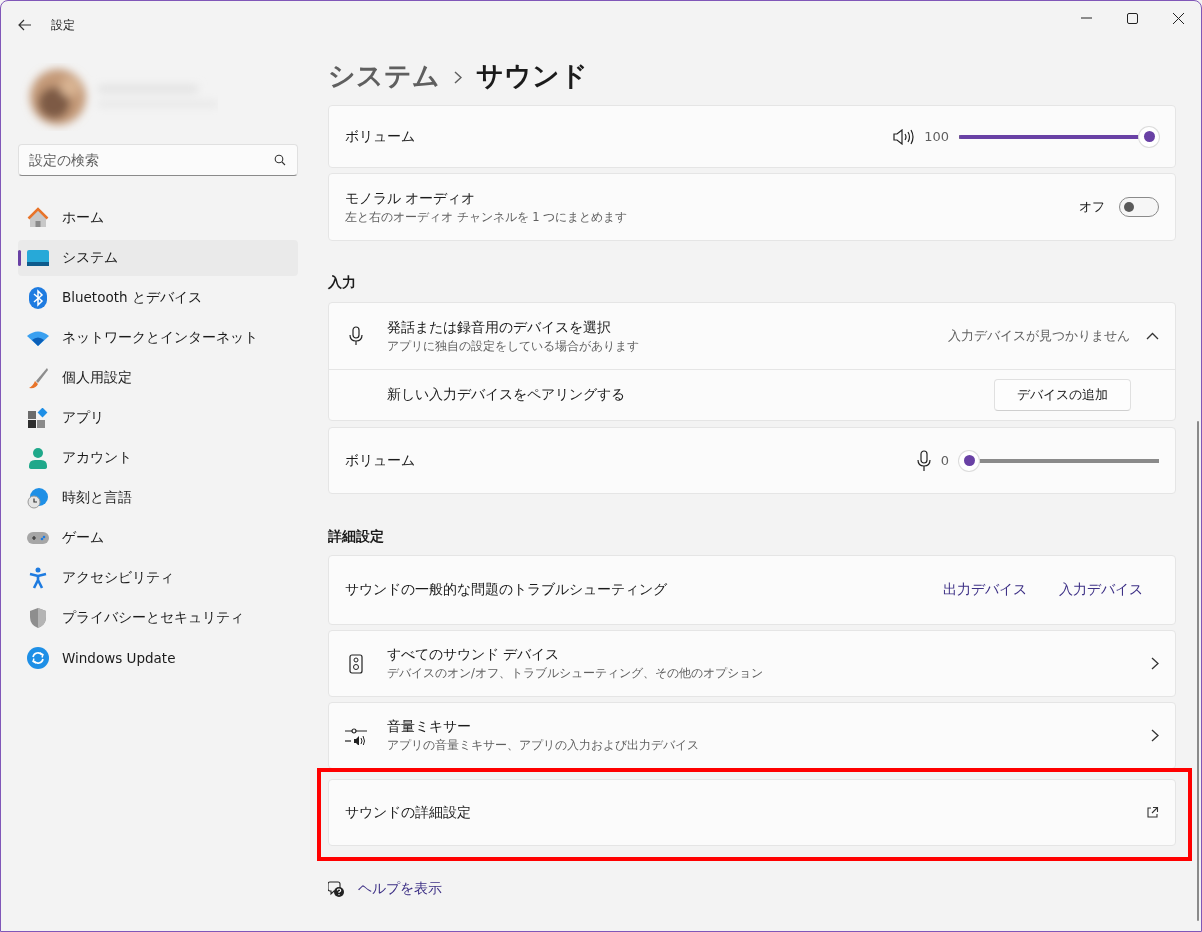 This screenshot has height=932, width=1202. I want to click on bluetooth-icon, so click(38, 298).